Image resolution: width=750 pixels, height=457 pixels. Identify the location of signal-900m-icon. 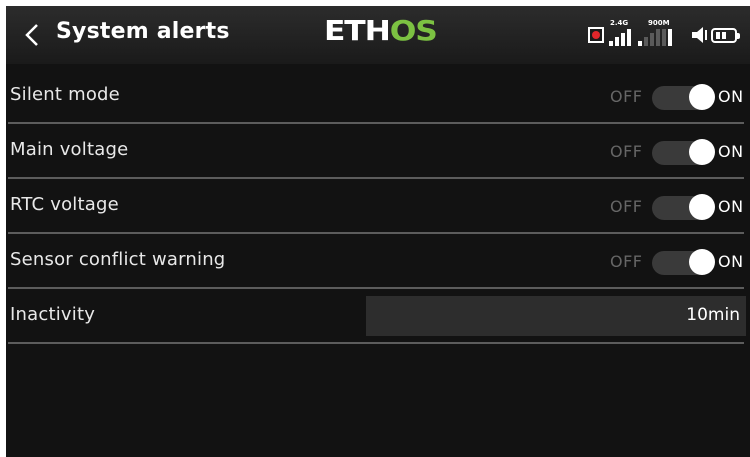
(655, 37).